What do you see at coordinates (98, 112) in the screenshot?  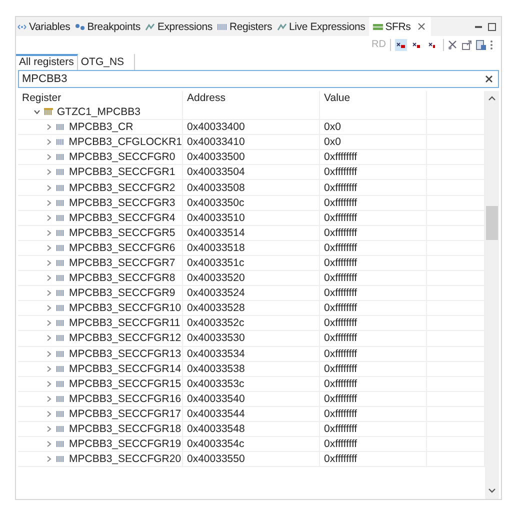 I see `register-name: GTZC1_MPCBB3` at bounding box center [98, 112].